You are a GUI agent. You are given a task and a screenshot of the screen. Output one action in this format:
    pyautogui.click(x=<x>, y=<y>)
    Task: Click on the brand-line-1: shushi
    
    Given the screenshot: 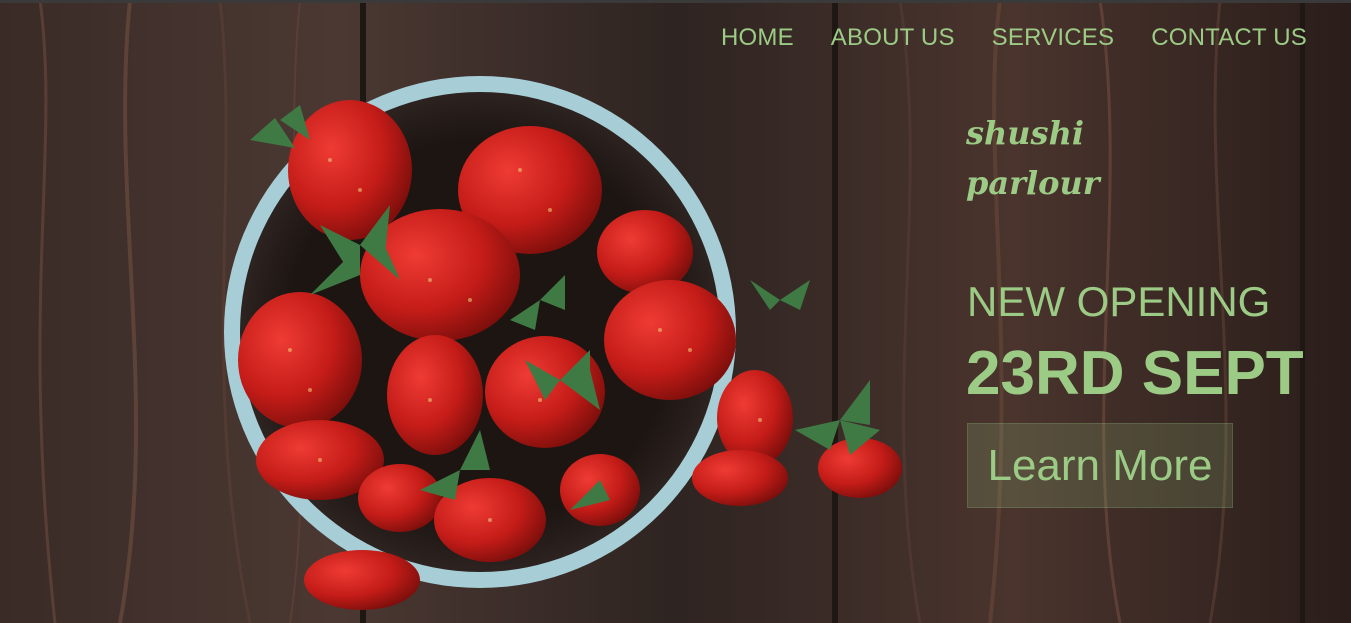 What is the action you would take?
    pyautogui.click(x=1025, y=133)
    